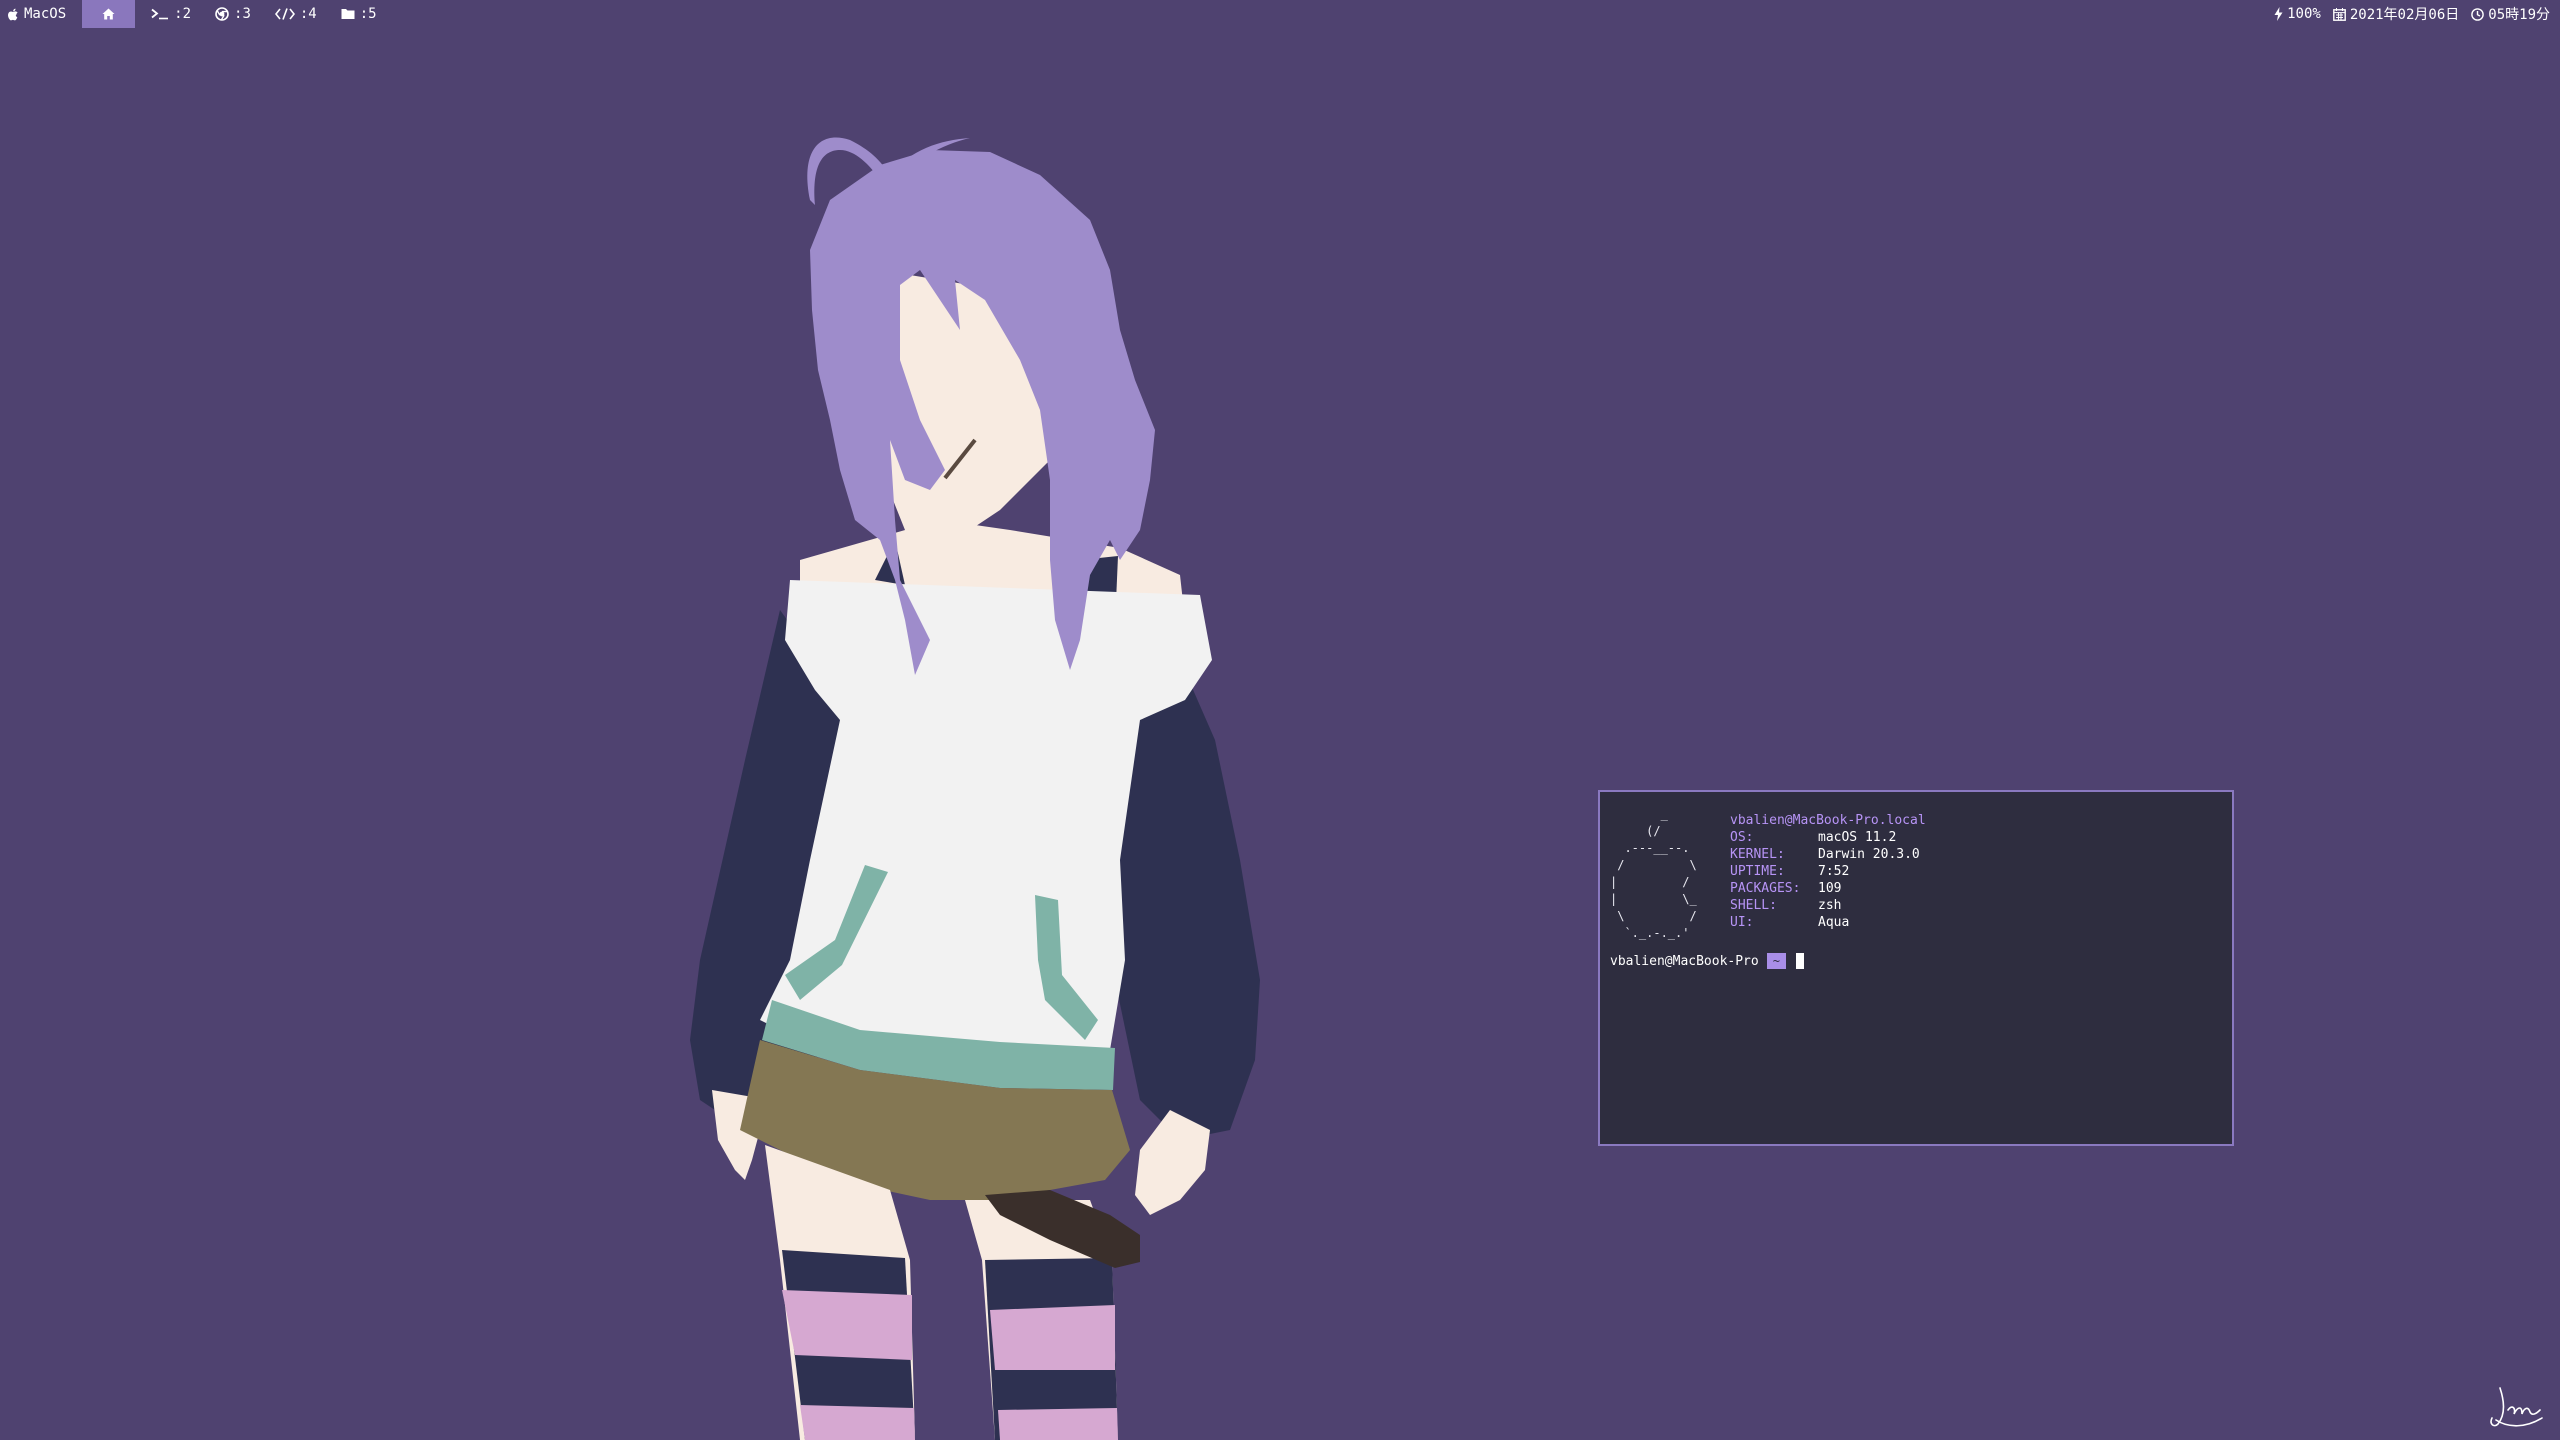 This screenshot has width=2560, height=1440. Describe the element at coordinates (1742, 922) in the screenshot. I see `info-key: UI:` at that location.